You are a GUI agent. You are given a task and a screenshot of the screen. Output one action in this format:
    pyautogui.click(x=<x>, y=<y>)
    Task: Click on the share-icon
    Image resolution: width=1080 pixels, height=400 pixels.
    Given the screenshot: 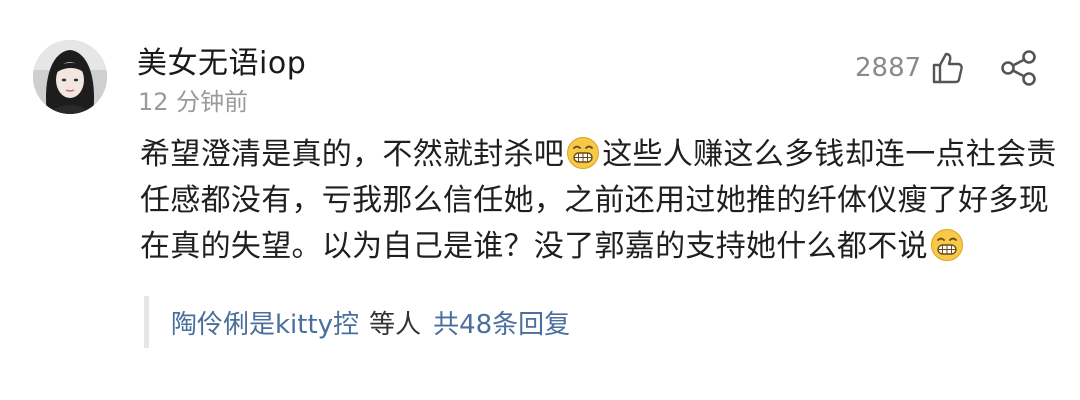 What is the action you would take?
    pyautogui.click(x=1019, y=68)
    